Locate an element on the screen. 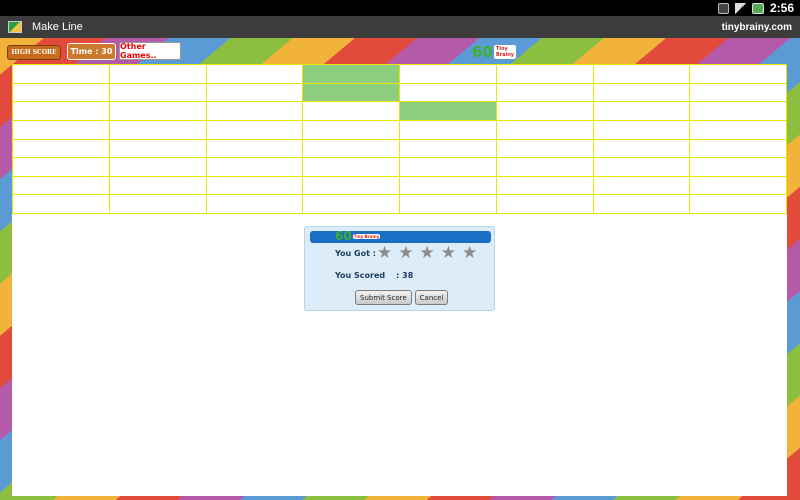 The height and width of the screenshot is (500, 800). signal-icon is located at coordinates (740, 8).